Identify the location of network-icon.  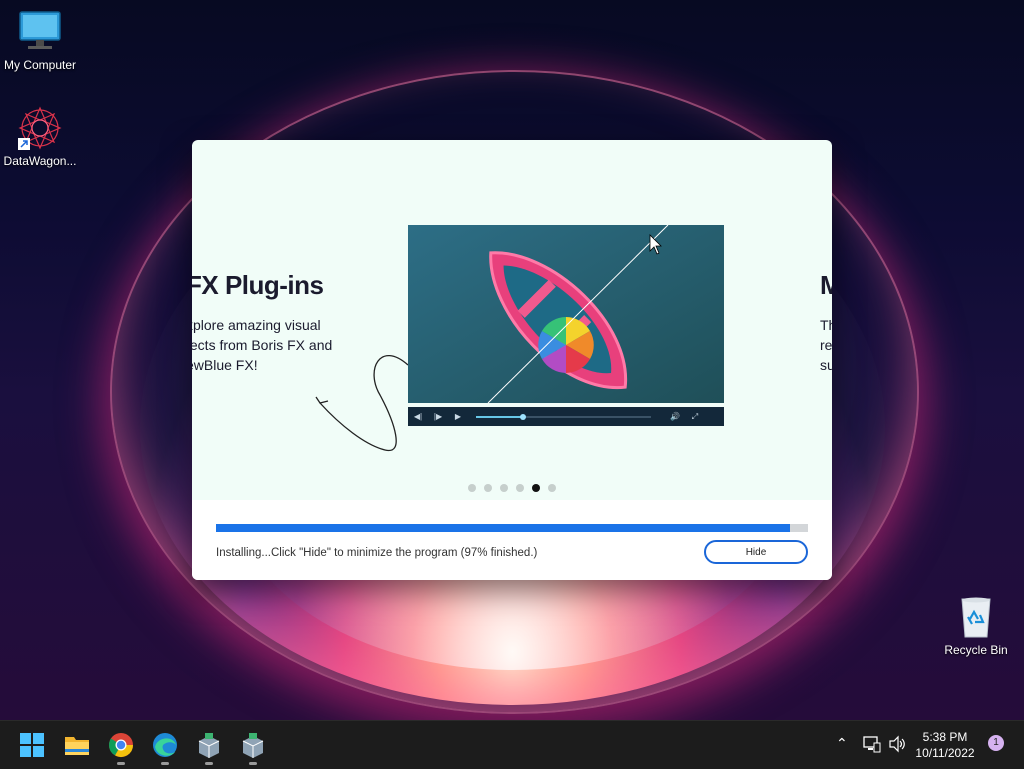
(872, 746).